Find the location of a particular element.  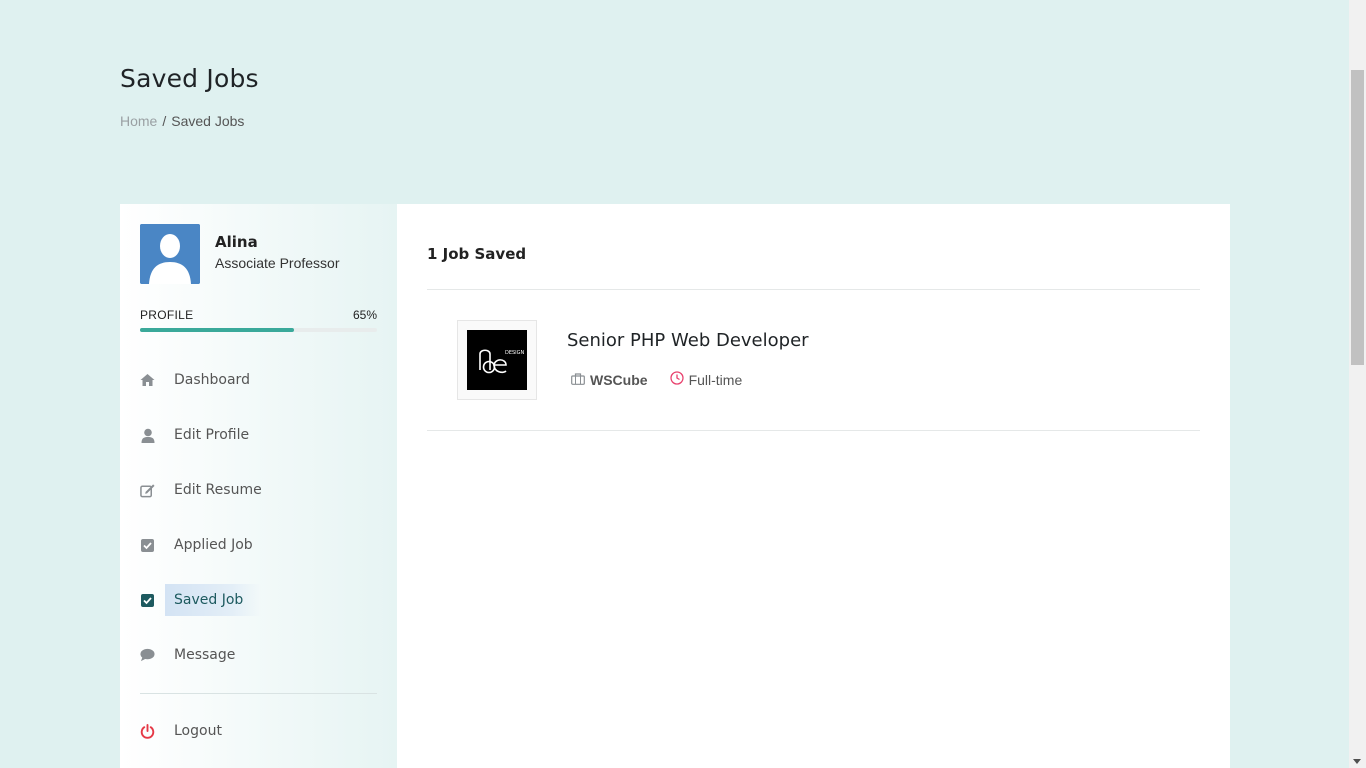

profile-progress-label: PROFILE is located at coordinates (167, 315).